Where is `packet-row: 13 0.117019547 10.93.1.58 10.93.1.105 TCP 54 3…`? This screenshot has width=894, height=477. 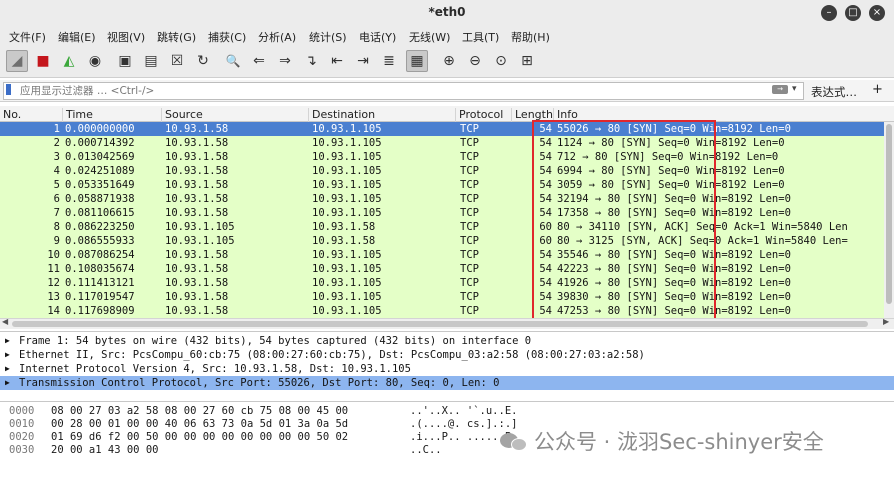
packet-row: 13 0.117019547 10.93.1.58 10.93.1.105 TCP 54 3… is located at coordinates (442, 297).